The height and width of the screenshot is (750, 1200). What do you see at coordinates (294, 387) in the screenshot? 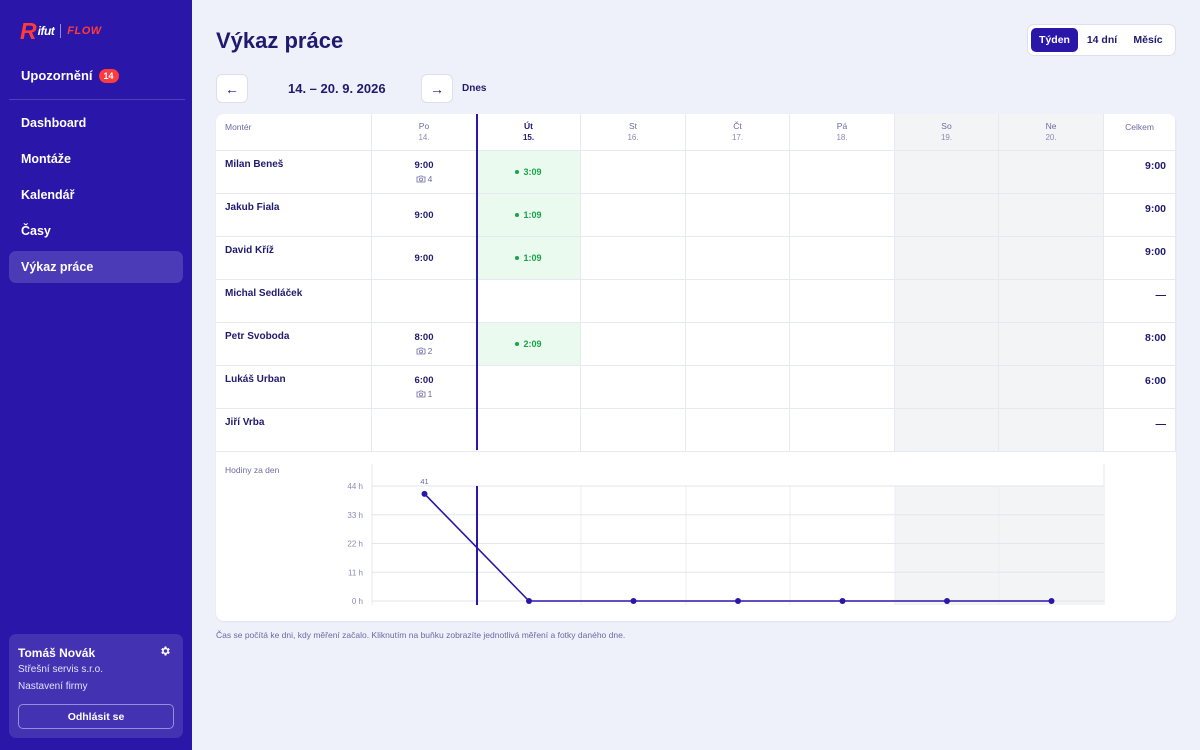
I see `row-worker-name: Lukáš Urban` at bounding box center [294, 387].